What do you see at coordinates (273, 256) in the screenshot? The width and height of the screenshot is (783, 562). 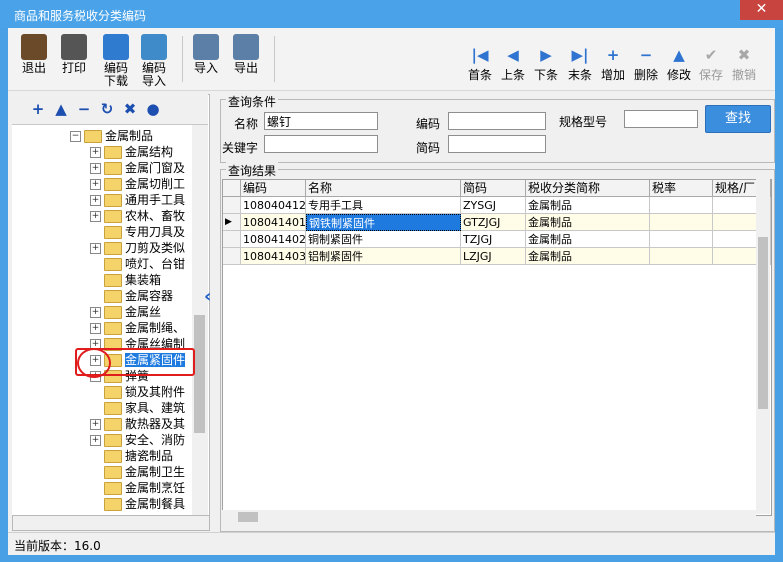 I see `grid-cell: 1080414030(` at bounding box center [273, 256].